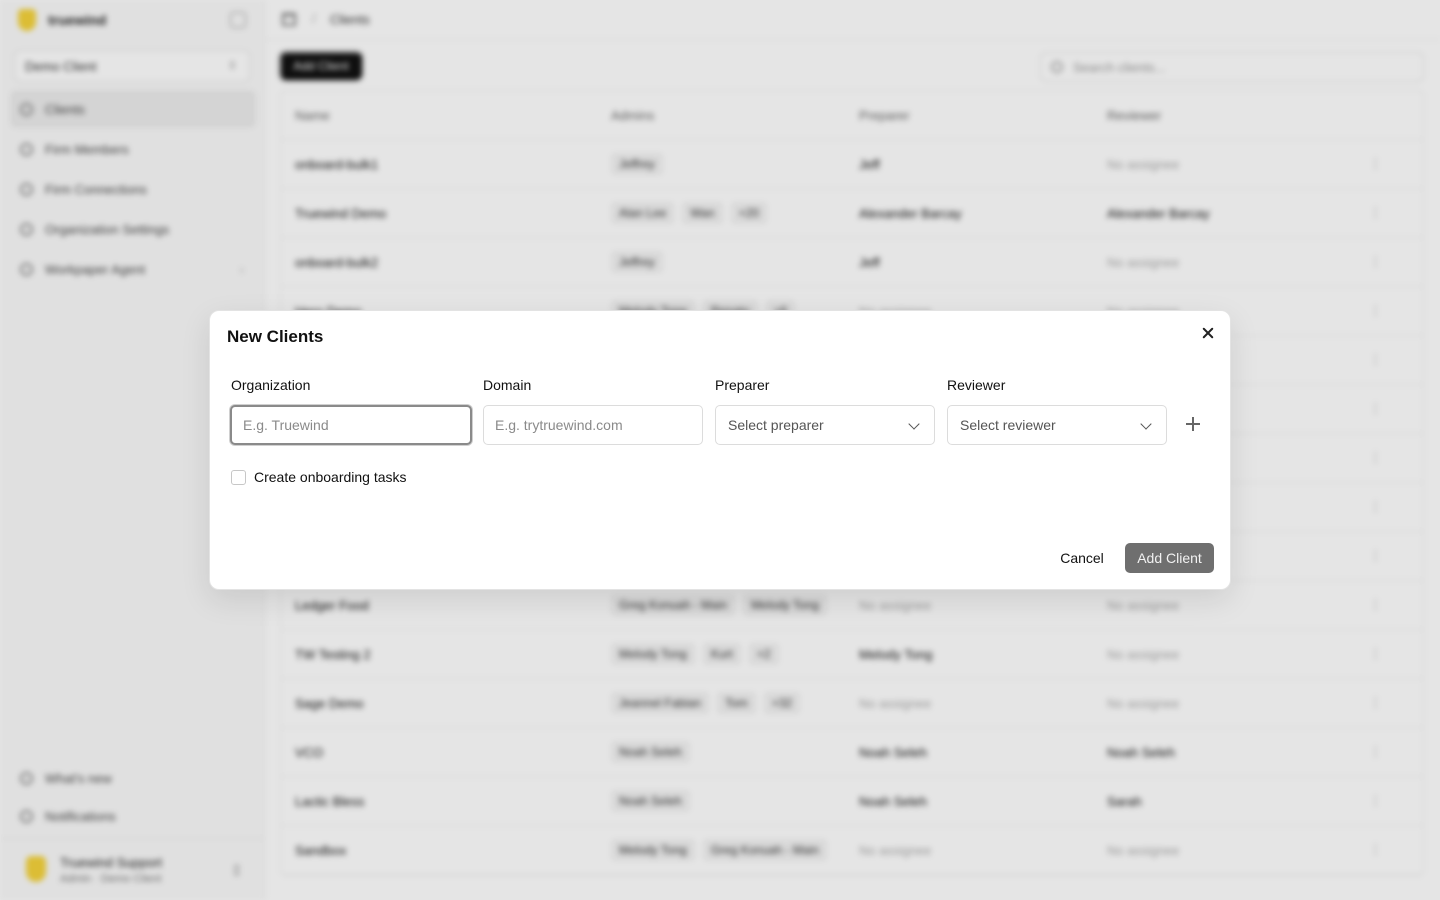 Image resolution: width=1440 pixels, height=900 pixels. What do you see at coordinates (1082, 558) in the screenshot?
I see `cancel-button: Cancel` at bounding box center [1082, 558].